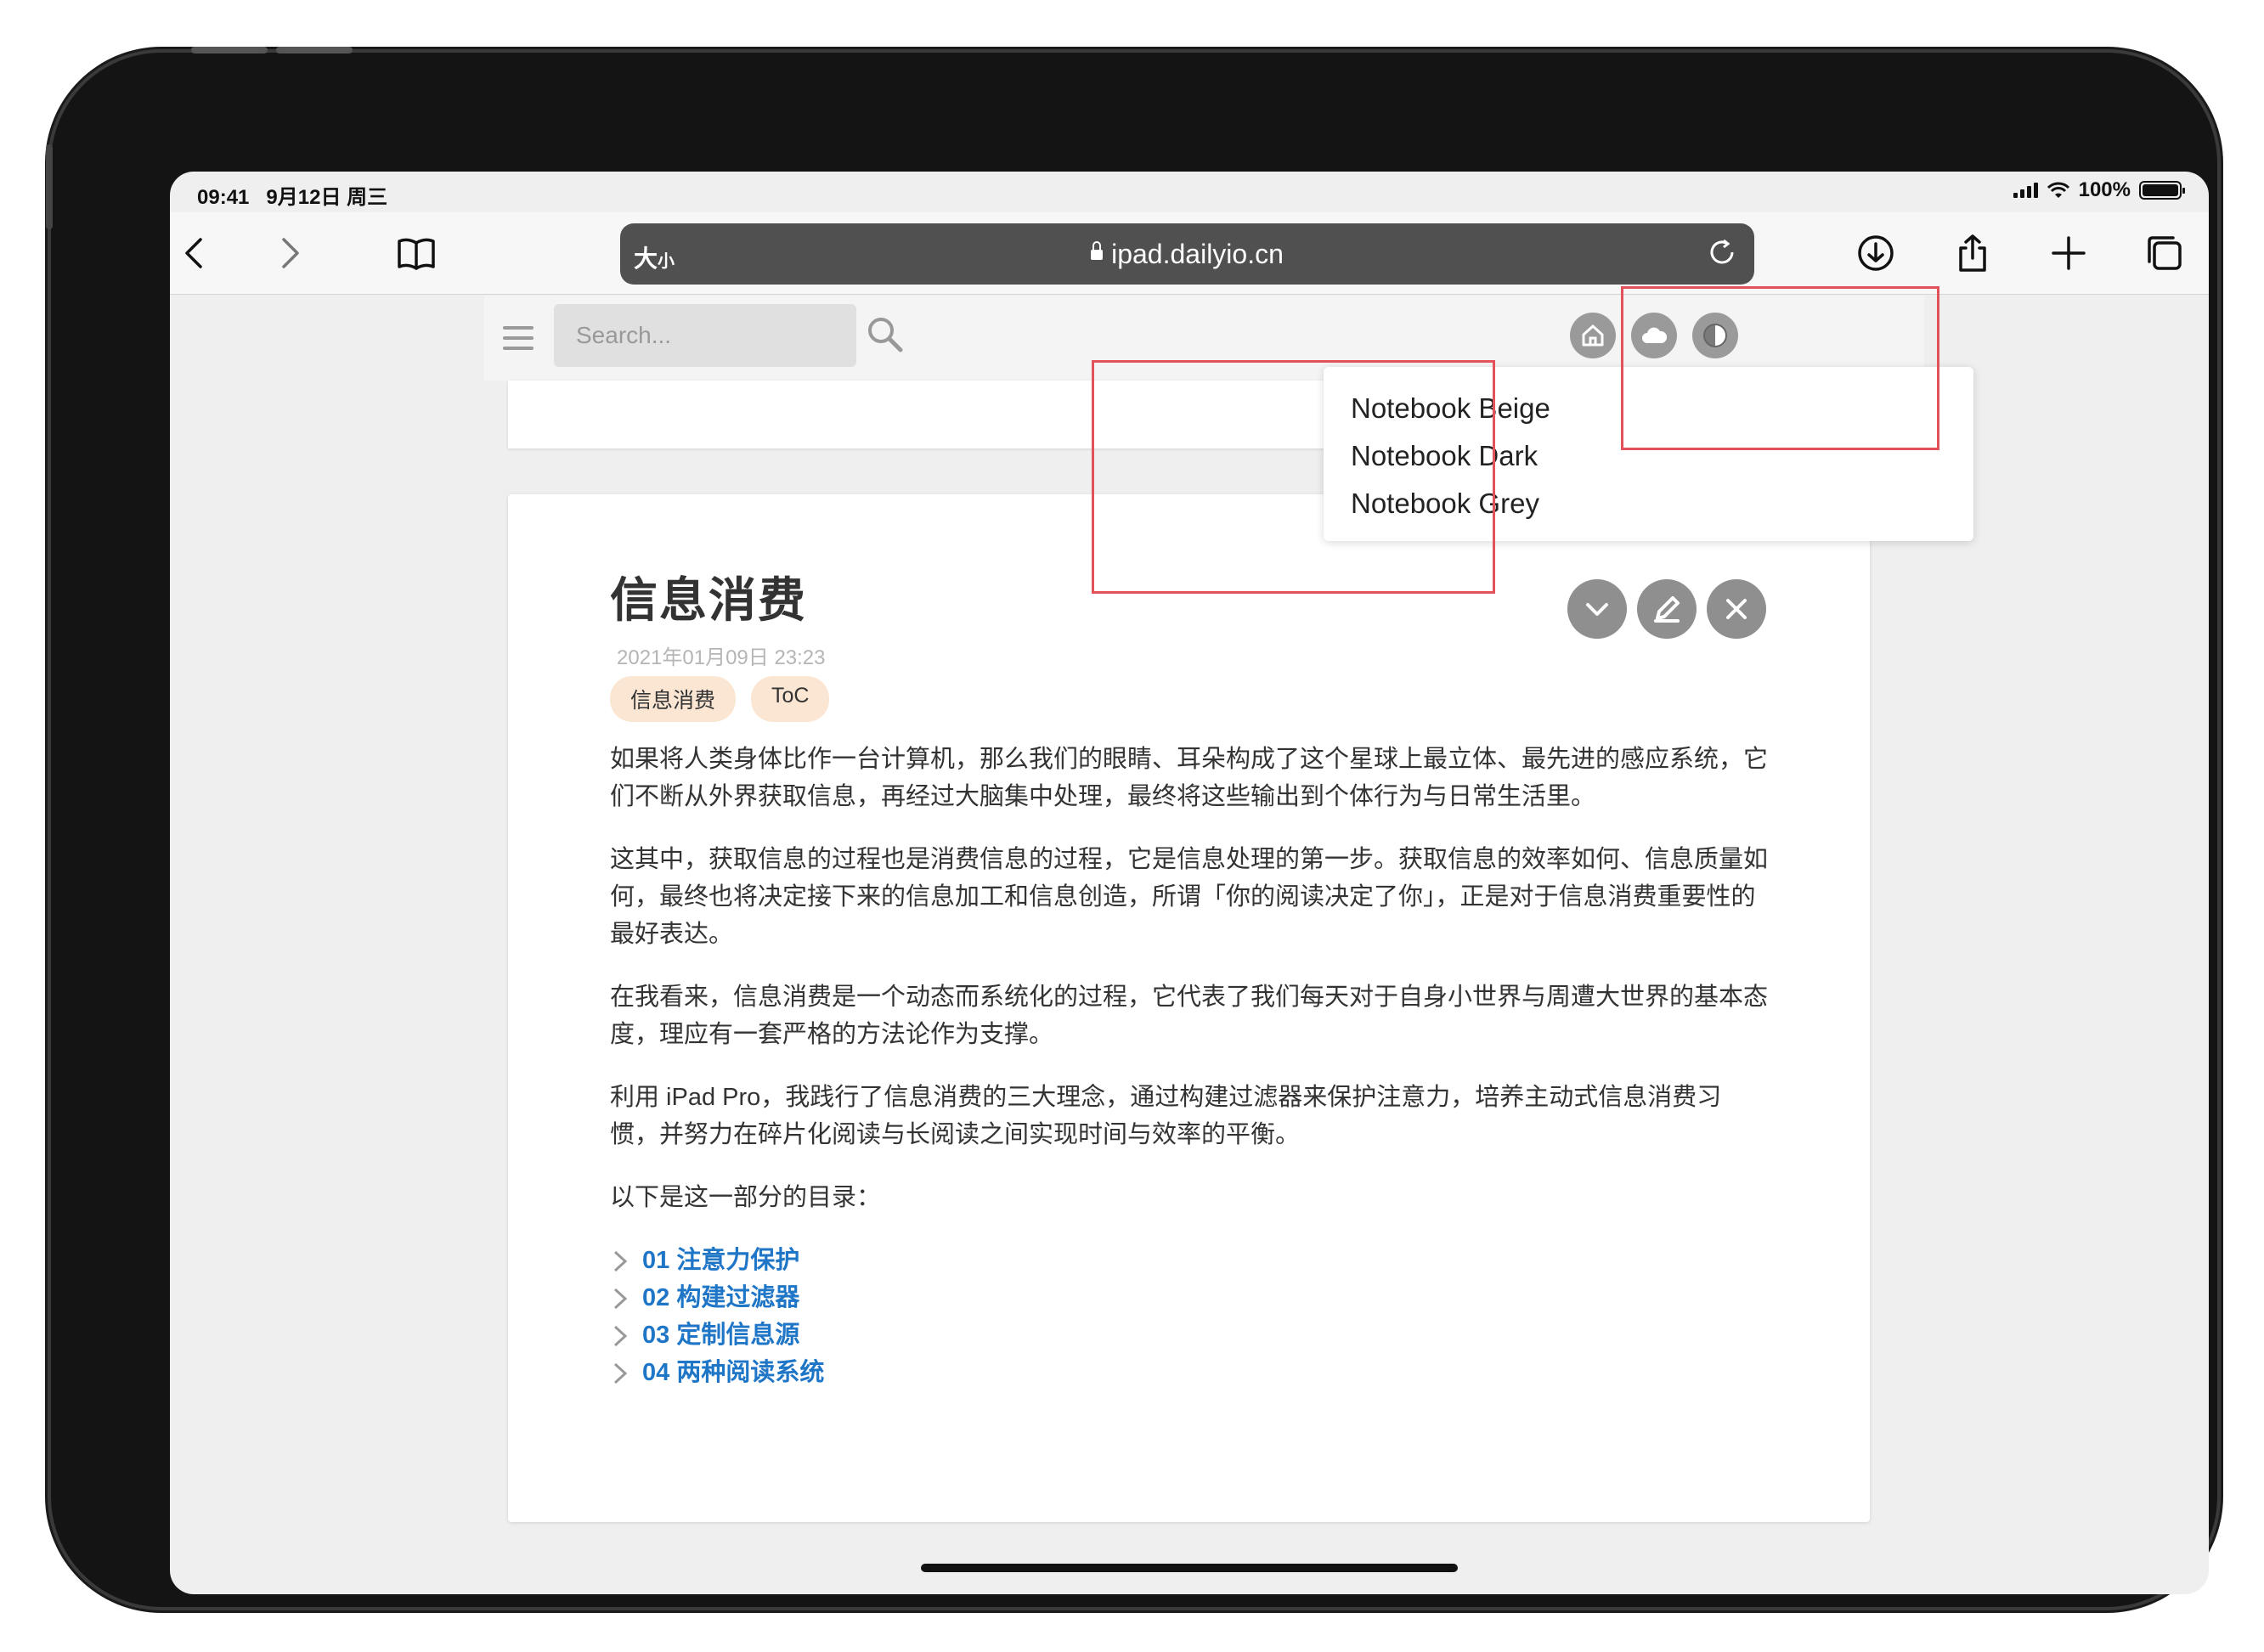 The width and height of the screenshot is (2264, 1652). I want to click on article-date: 2021年01月09日 23:23, so click(721, 657).